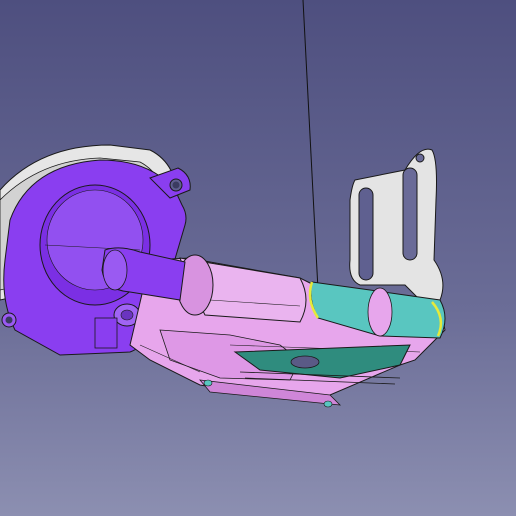  I want to click on plate-hole, so click(305, 362).